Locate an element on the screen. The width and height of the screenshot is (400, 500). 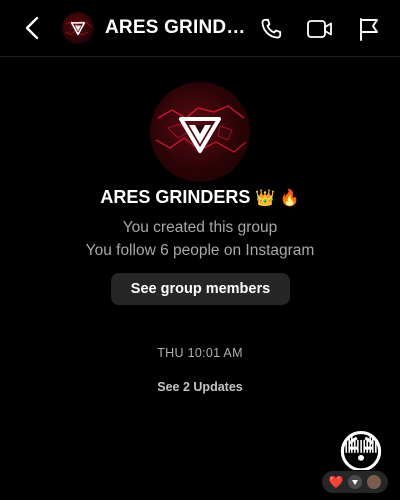
follow-count-text: You follow 6 people on Instagram is located at coordinates (200, 250).